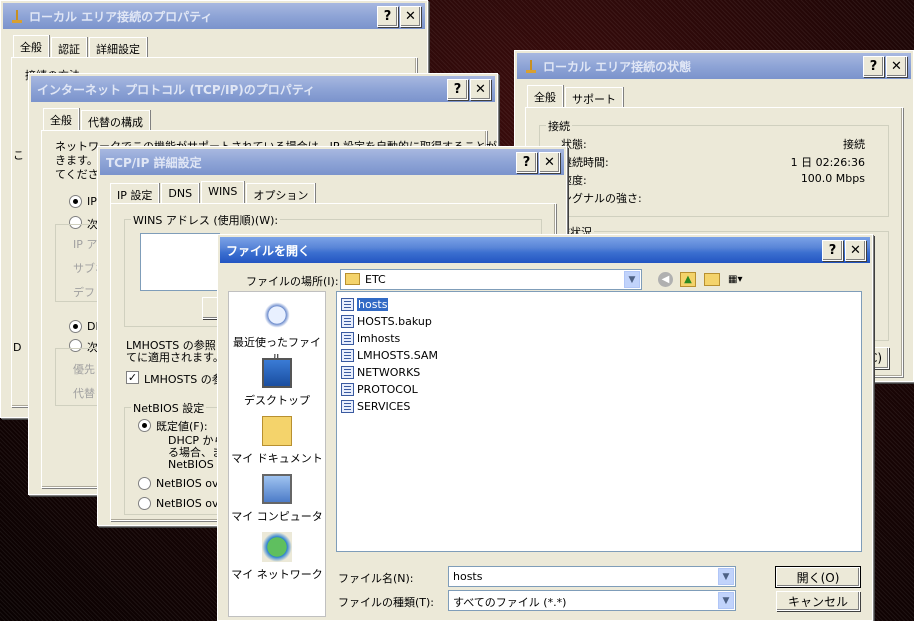 The image size is (914, 621). Describe the element at coordinates (277, 373) in the screenshot. I see `desktop-icon` at that location.